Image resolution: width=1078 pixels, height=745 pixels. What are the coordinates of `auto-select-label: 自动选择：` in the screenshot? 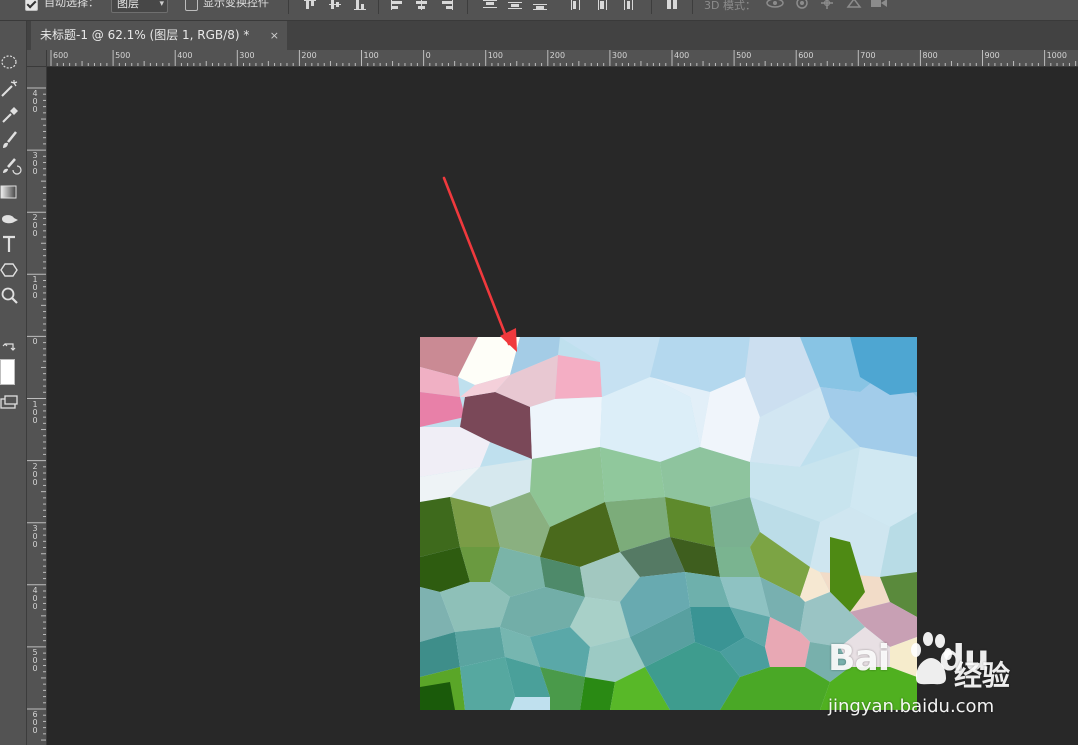 It's located at (71, 4).